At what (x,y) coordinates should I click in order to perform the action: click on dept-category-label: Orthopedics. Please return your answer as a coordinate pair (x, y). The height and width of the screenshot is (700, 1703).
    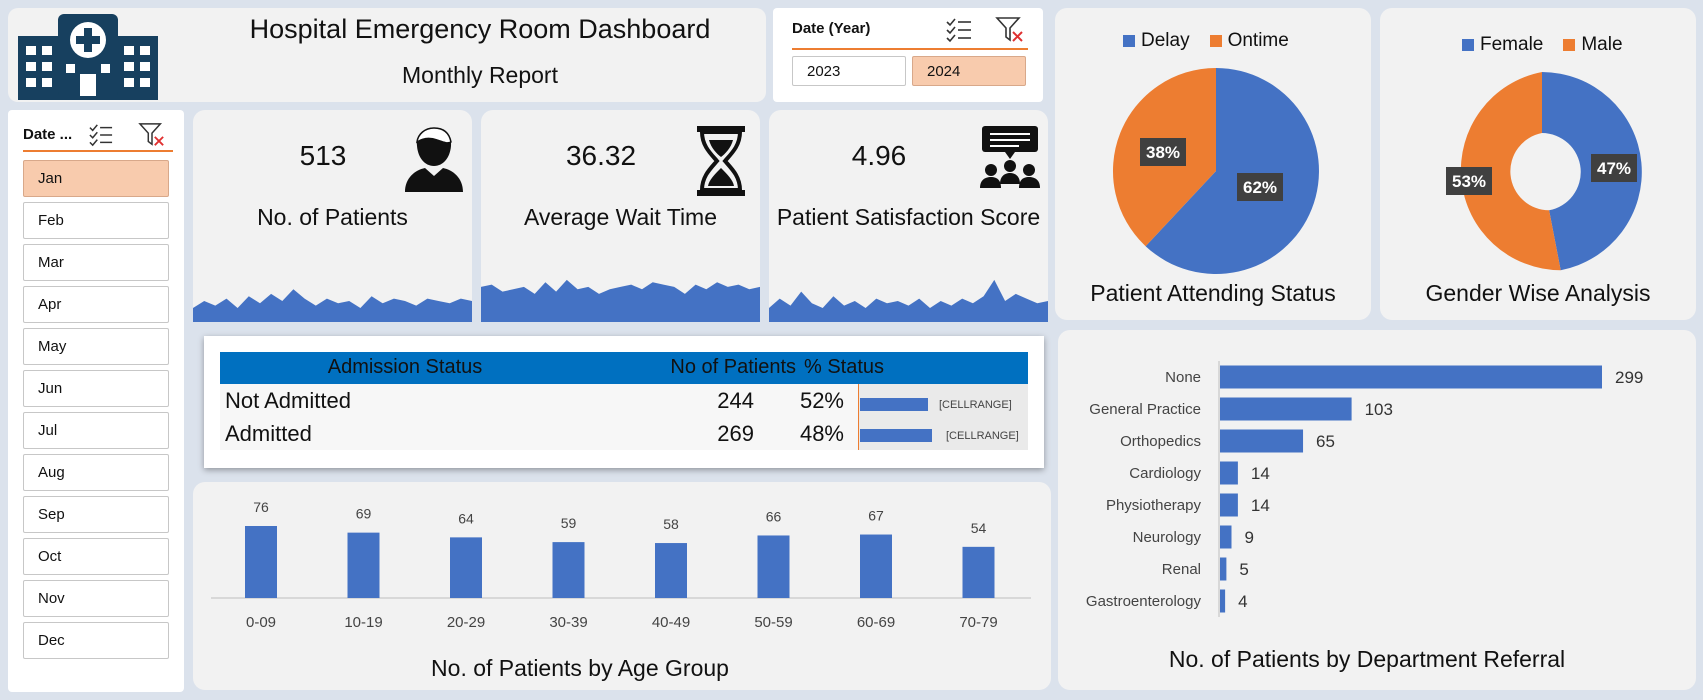
    Looking at the image, I should click on (1160, 441).